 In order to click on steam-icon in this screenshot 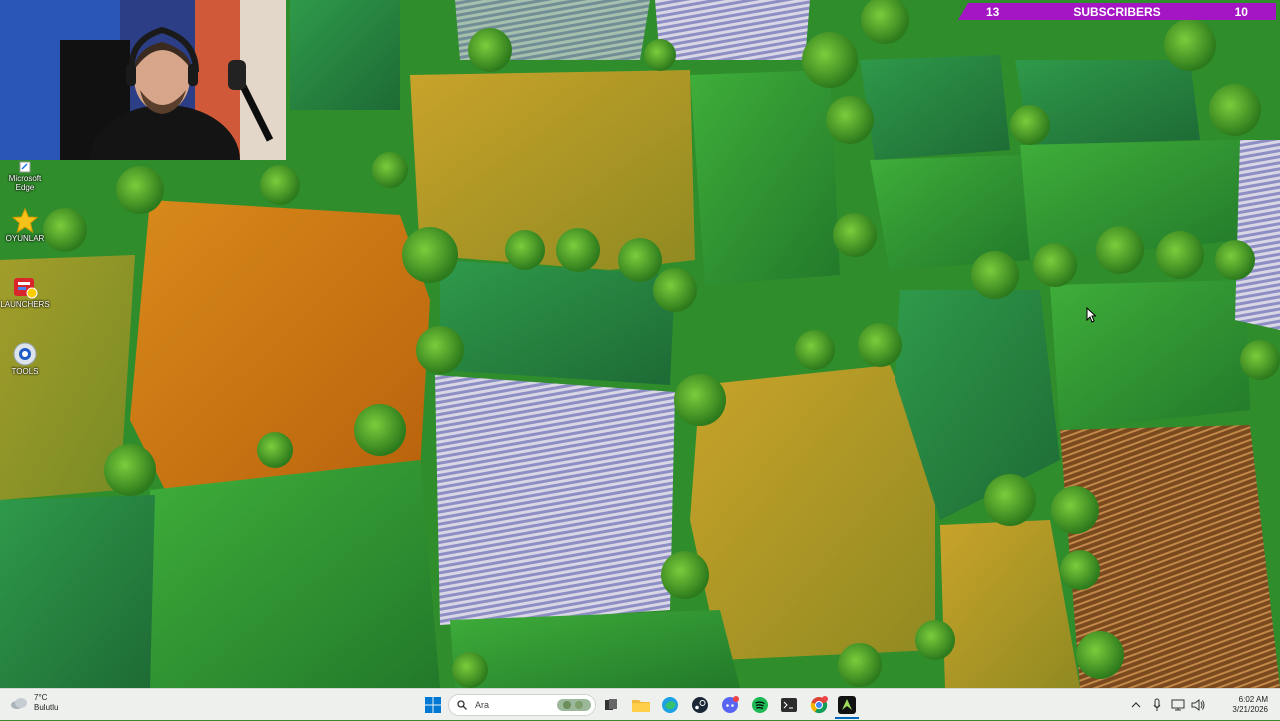, I will do `click(700, 705)`.